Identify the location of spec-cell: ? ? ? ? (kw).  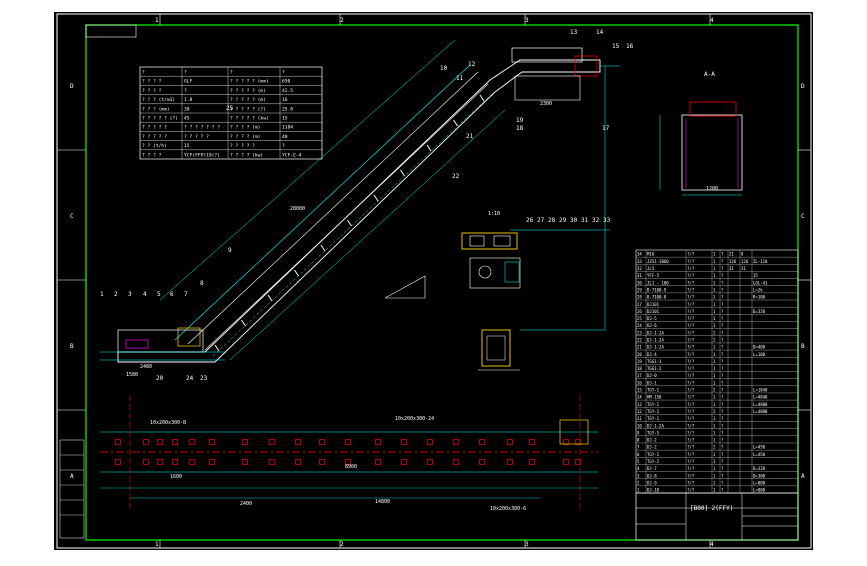
(246, 155).